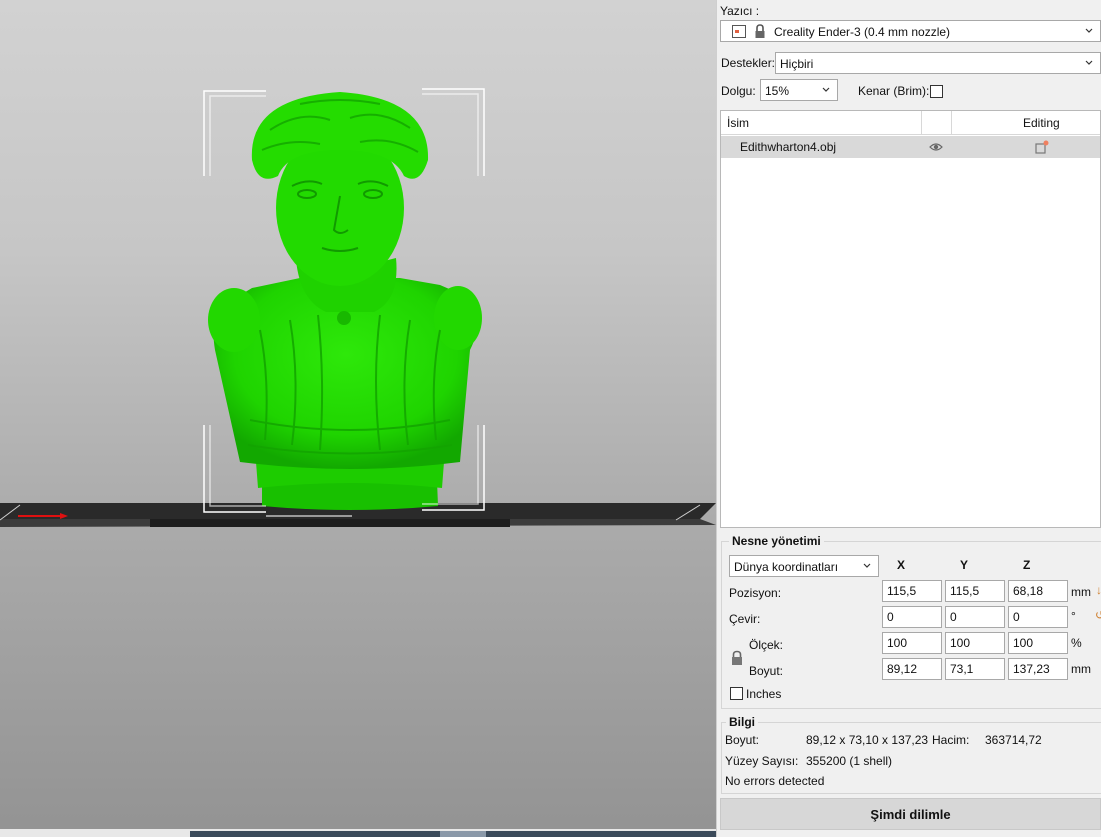 The width and height of the screenshot is (1101, 837). I want to click on slice-now-button: Şimdi dilimle, so click(910, 814).